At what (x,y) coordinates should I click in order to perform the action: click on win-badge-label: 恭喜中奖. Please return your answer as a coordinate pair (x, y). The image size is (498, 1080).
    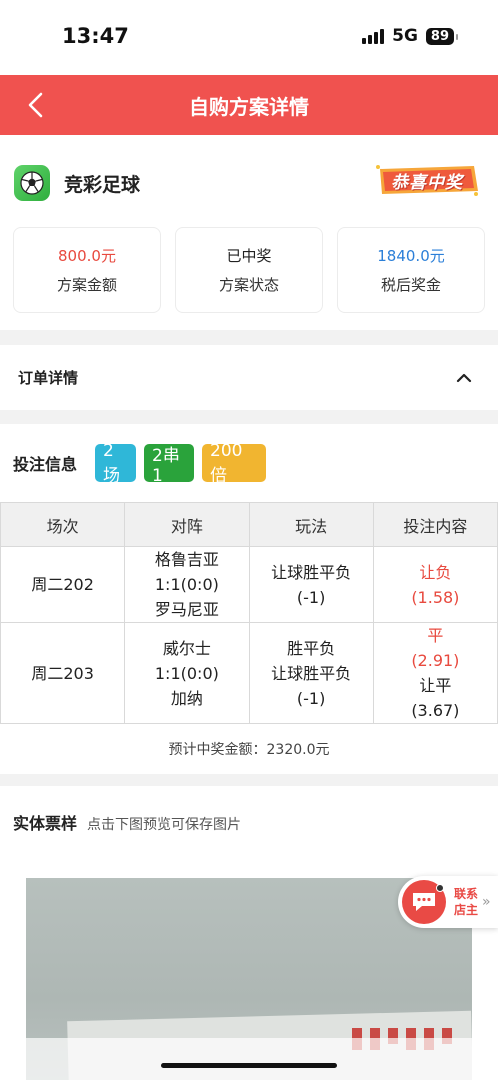
    Looking at the image, I should click on (427, 182).